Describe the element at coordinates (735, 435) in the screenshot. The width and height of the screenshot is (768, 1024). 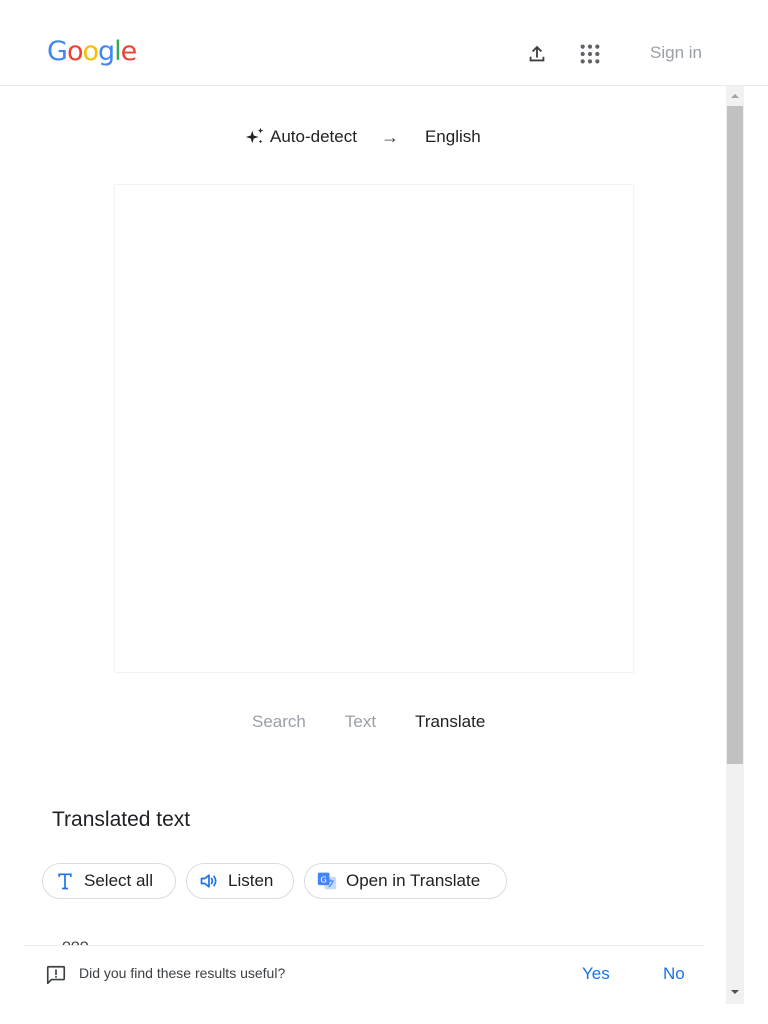
I see `scrollbar-thumb` at that location.